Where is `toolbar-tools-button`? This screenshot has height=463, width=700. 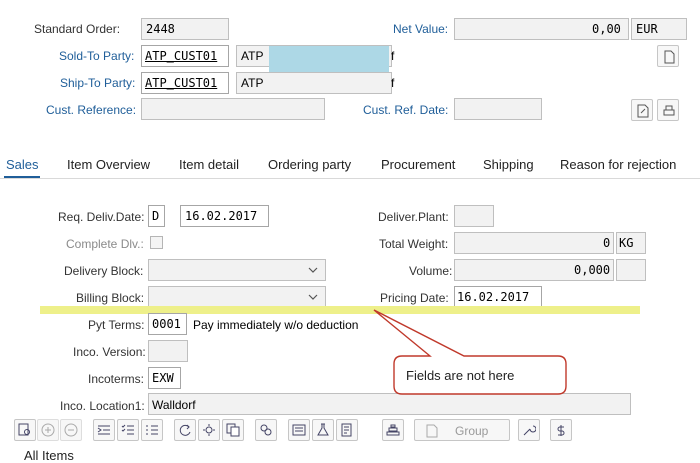 toolbar-tools-button is located at coordinates (529, 430).